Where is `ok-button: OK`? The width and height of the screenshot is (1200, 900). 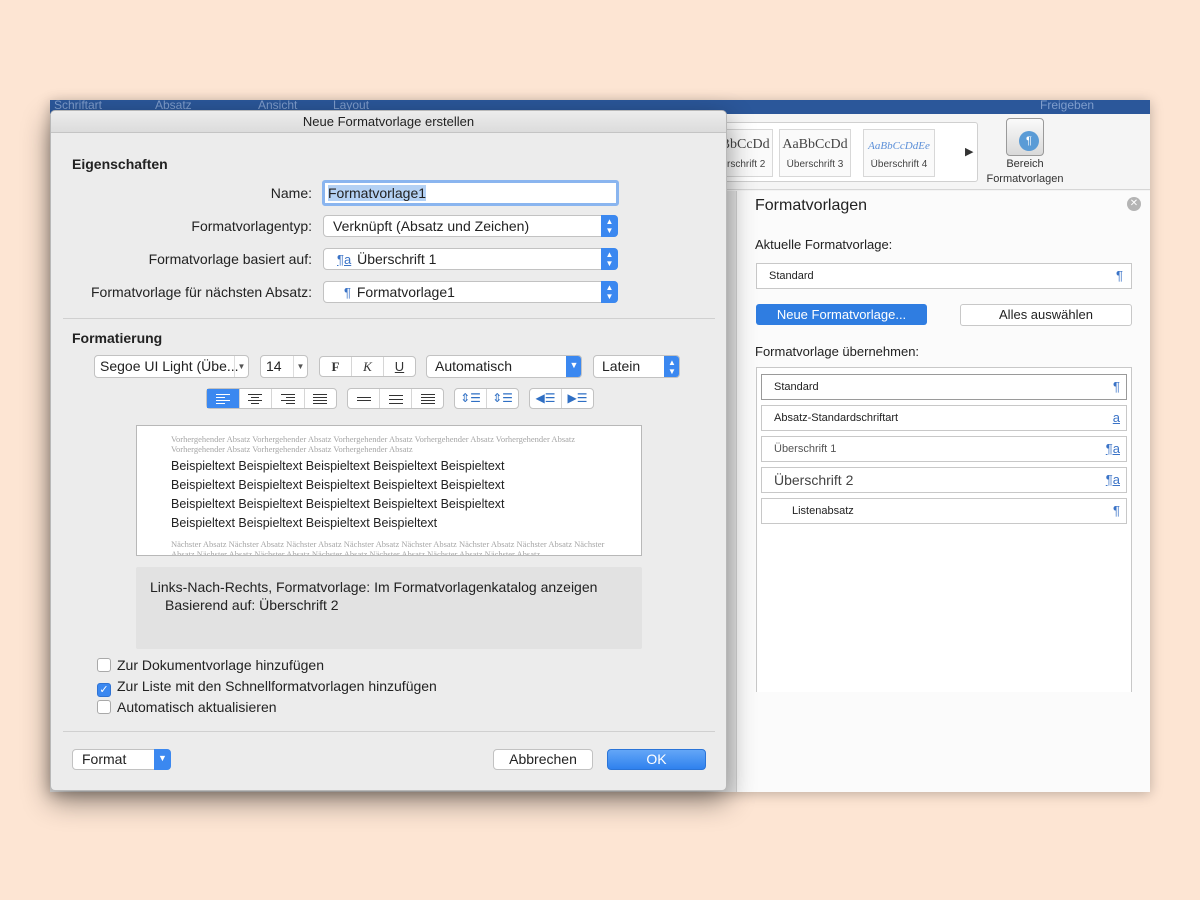
ok-button: OK is located at coordinates (656, 759).